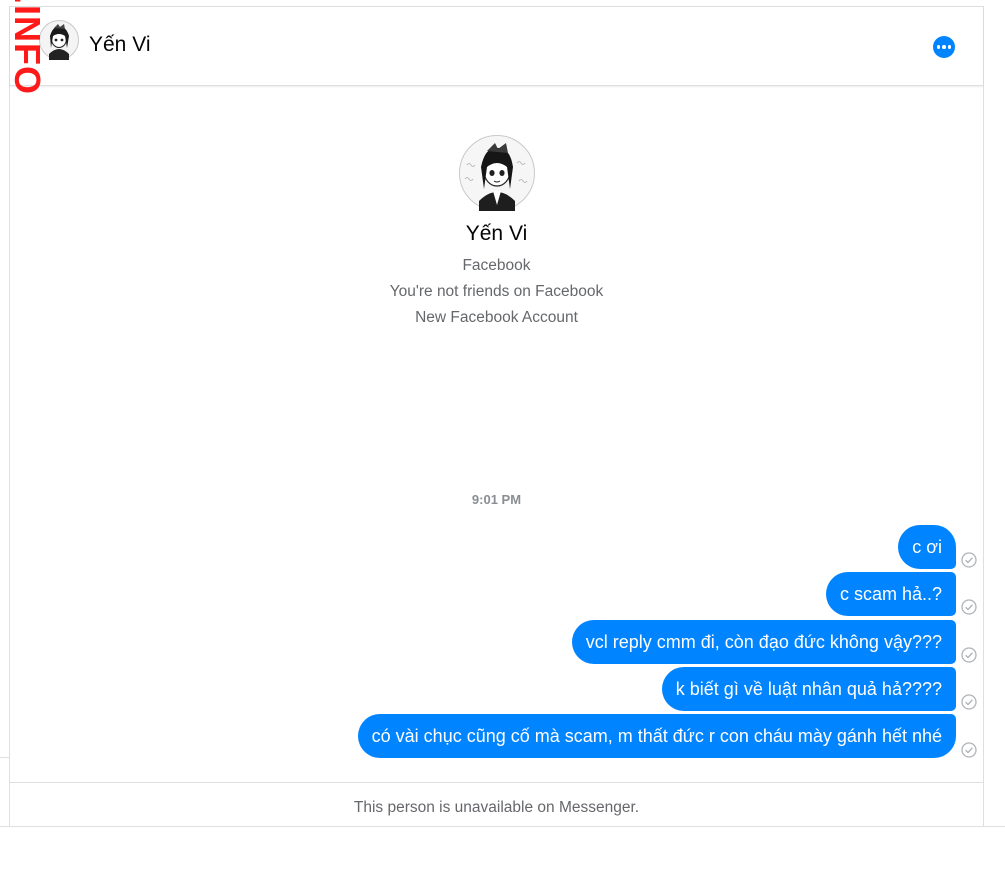  I want to click on account-status: New Facebook Account, so click(496, 317).